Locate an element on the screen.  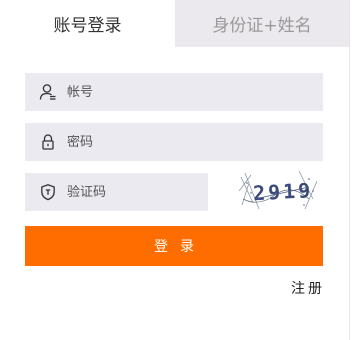
captcha-image: 2919 is located at coordinates (278, 191).